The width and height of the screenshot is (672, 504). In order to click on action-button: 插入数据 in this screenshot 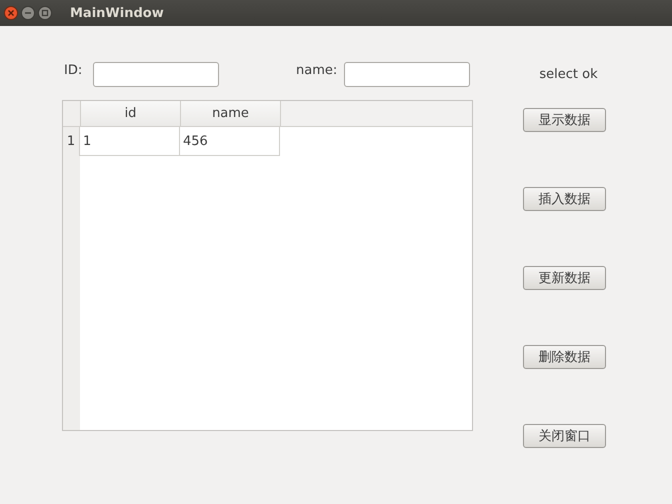, I will do `click(564, 199)`.